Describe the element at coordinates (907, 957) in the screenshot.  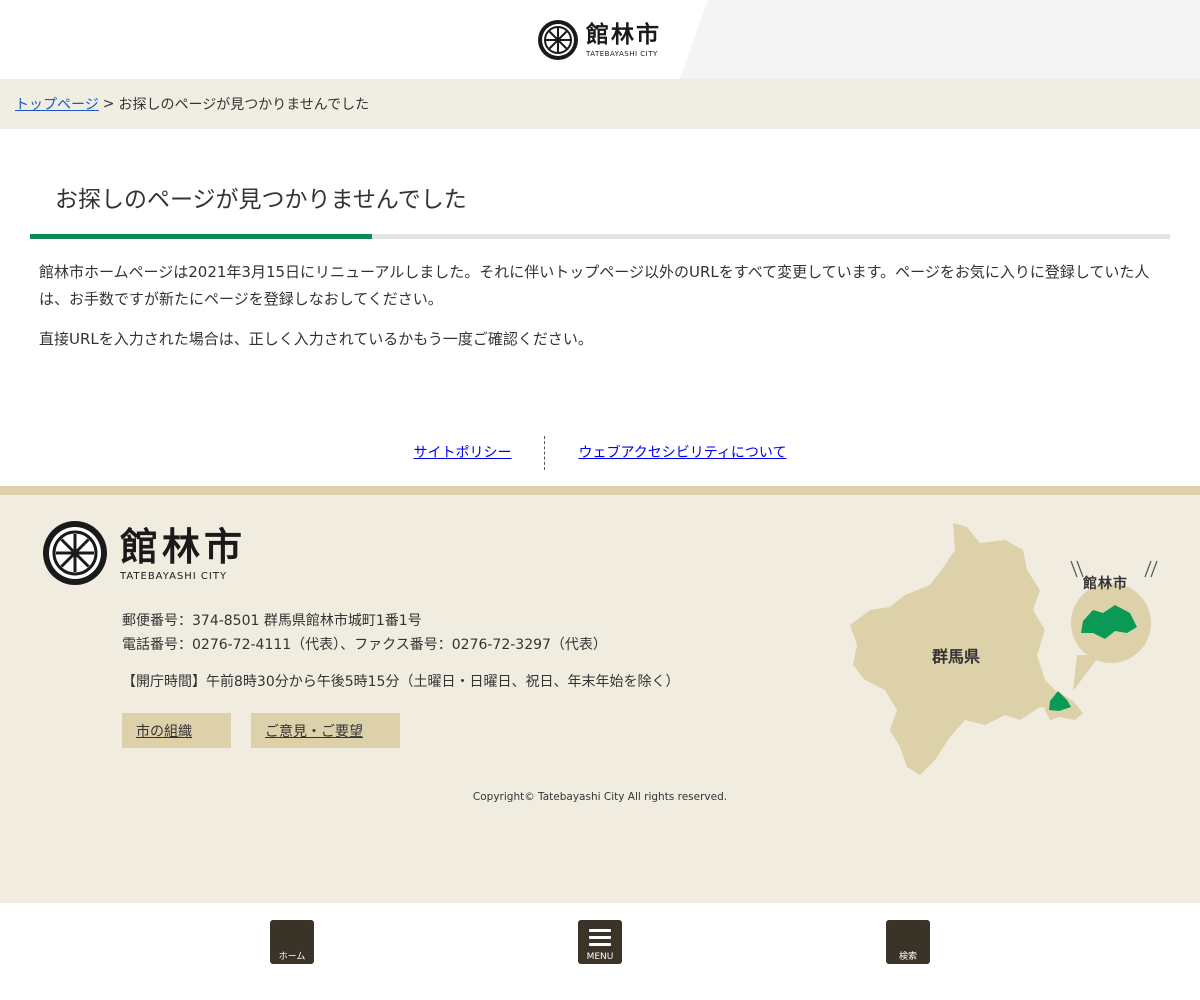
I see `search-nav-label: 検索` at that location.